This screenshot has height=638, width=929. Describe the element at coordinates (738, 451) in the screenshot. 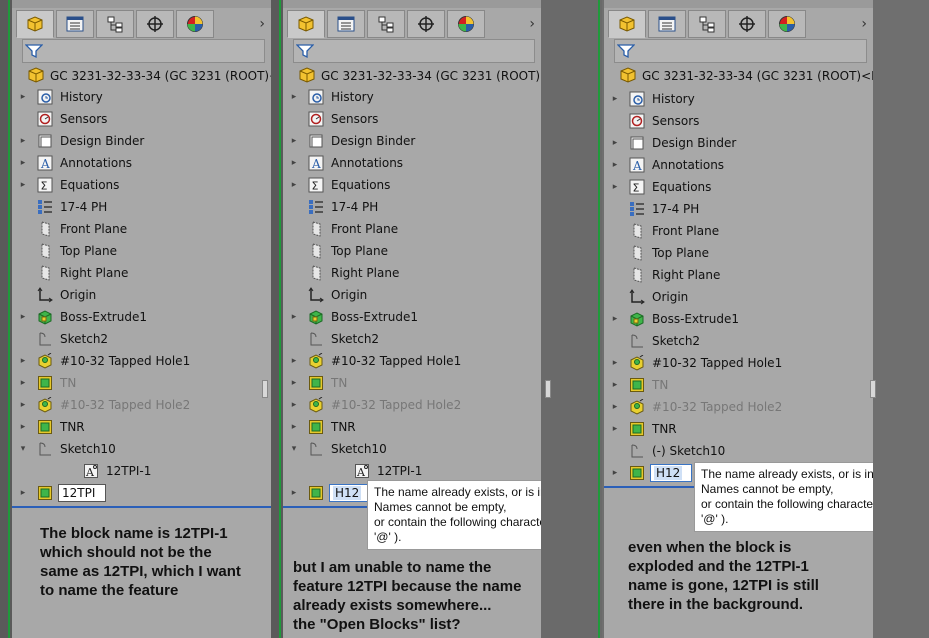

I see `tree-item: (-) Sketch10` at that location.